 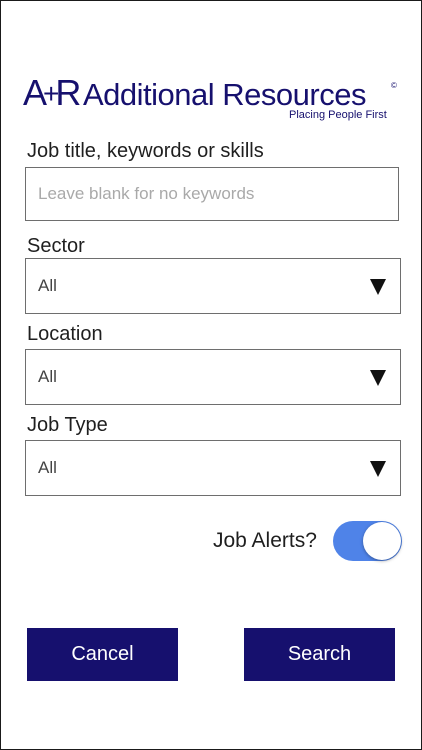 I want to click on keywords-field, so click(x=212, y=194).